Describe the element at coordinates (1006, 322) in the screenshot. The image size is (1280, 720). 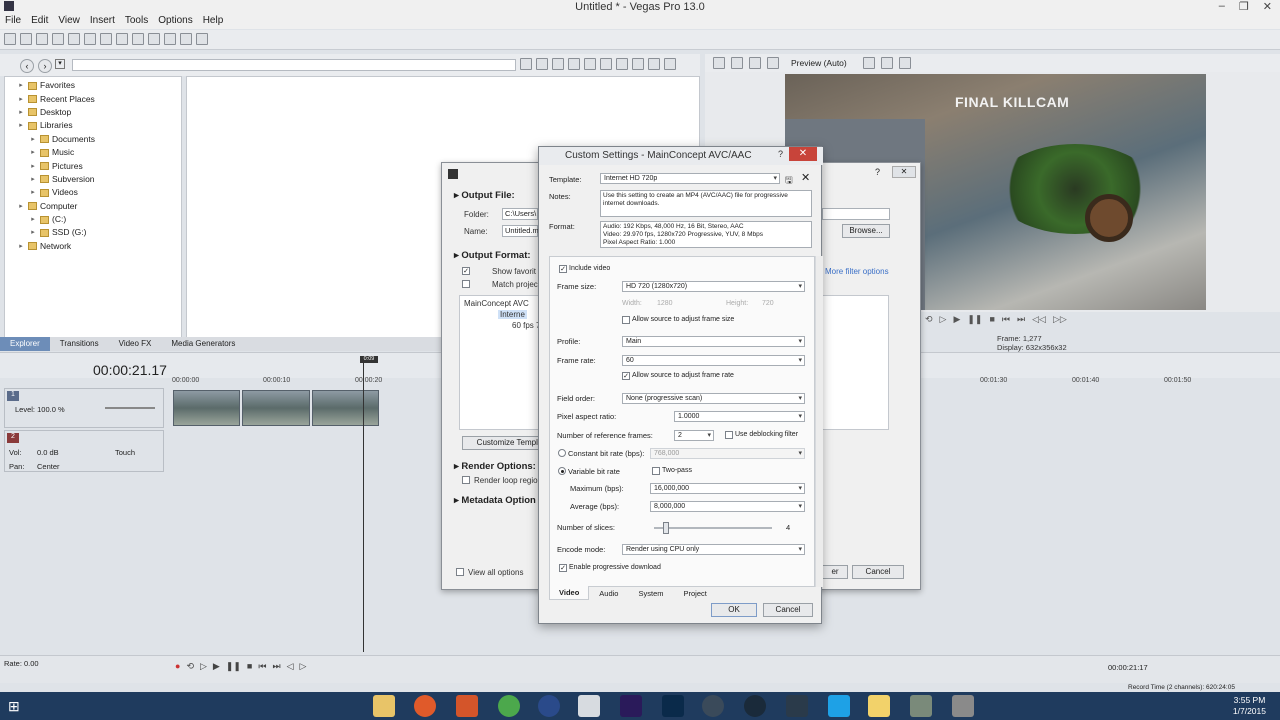
I see `prev-frame-icon: ⏮` at that location.